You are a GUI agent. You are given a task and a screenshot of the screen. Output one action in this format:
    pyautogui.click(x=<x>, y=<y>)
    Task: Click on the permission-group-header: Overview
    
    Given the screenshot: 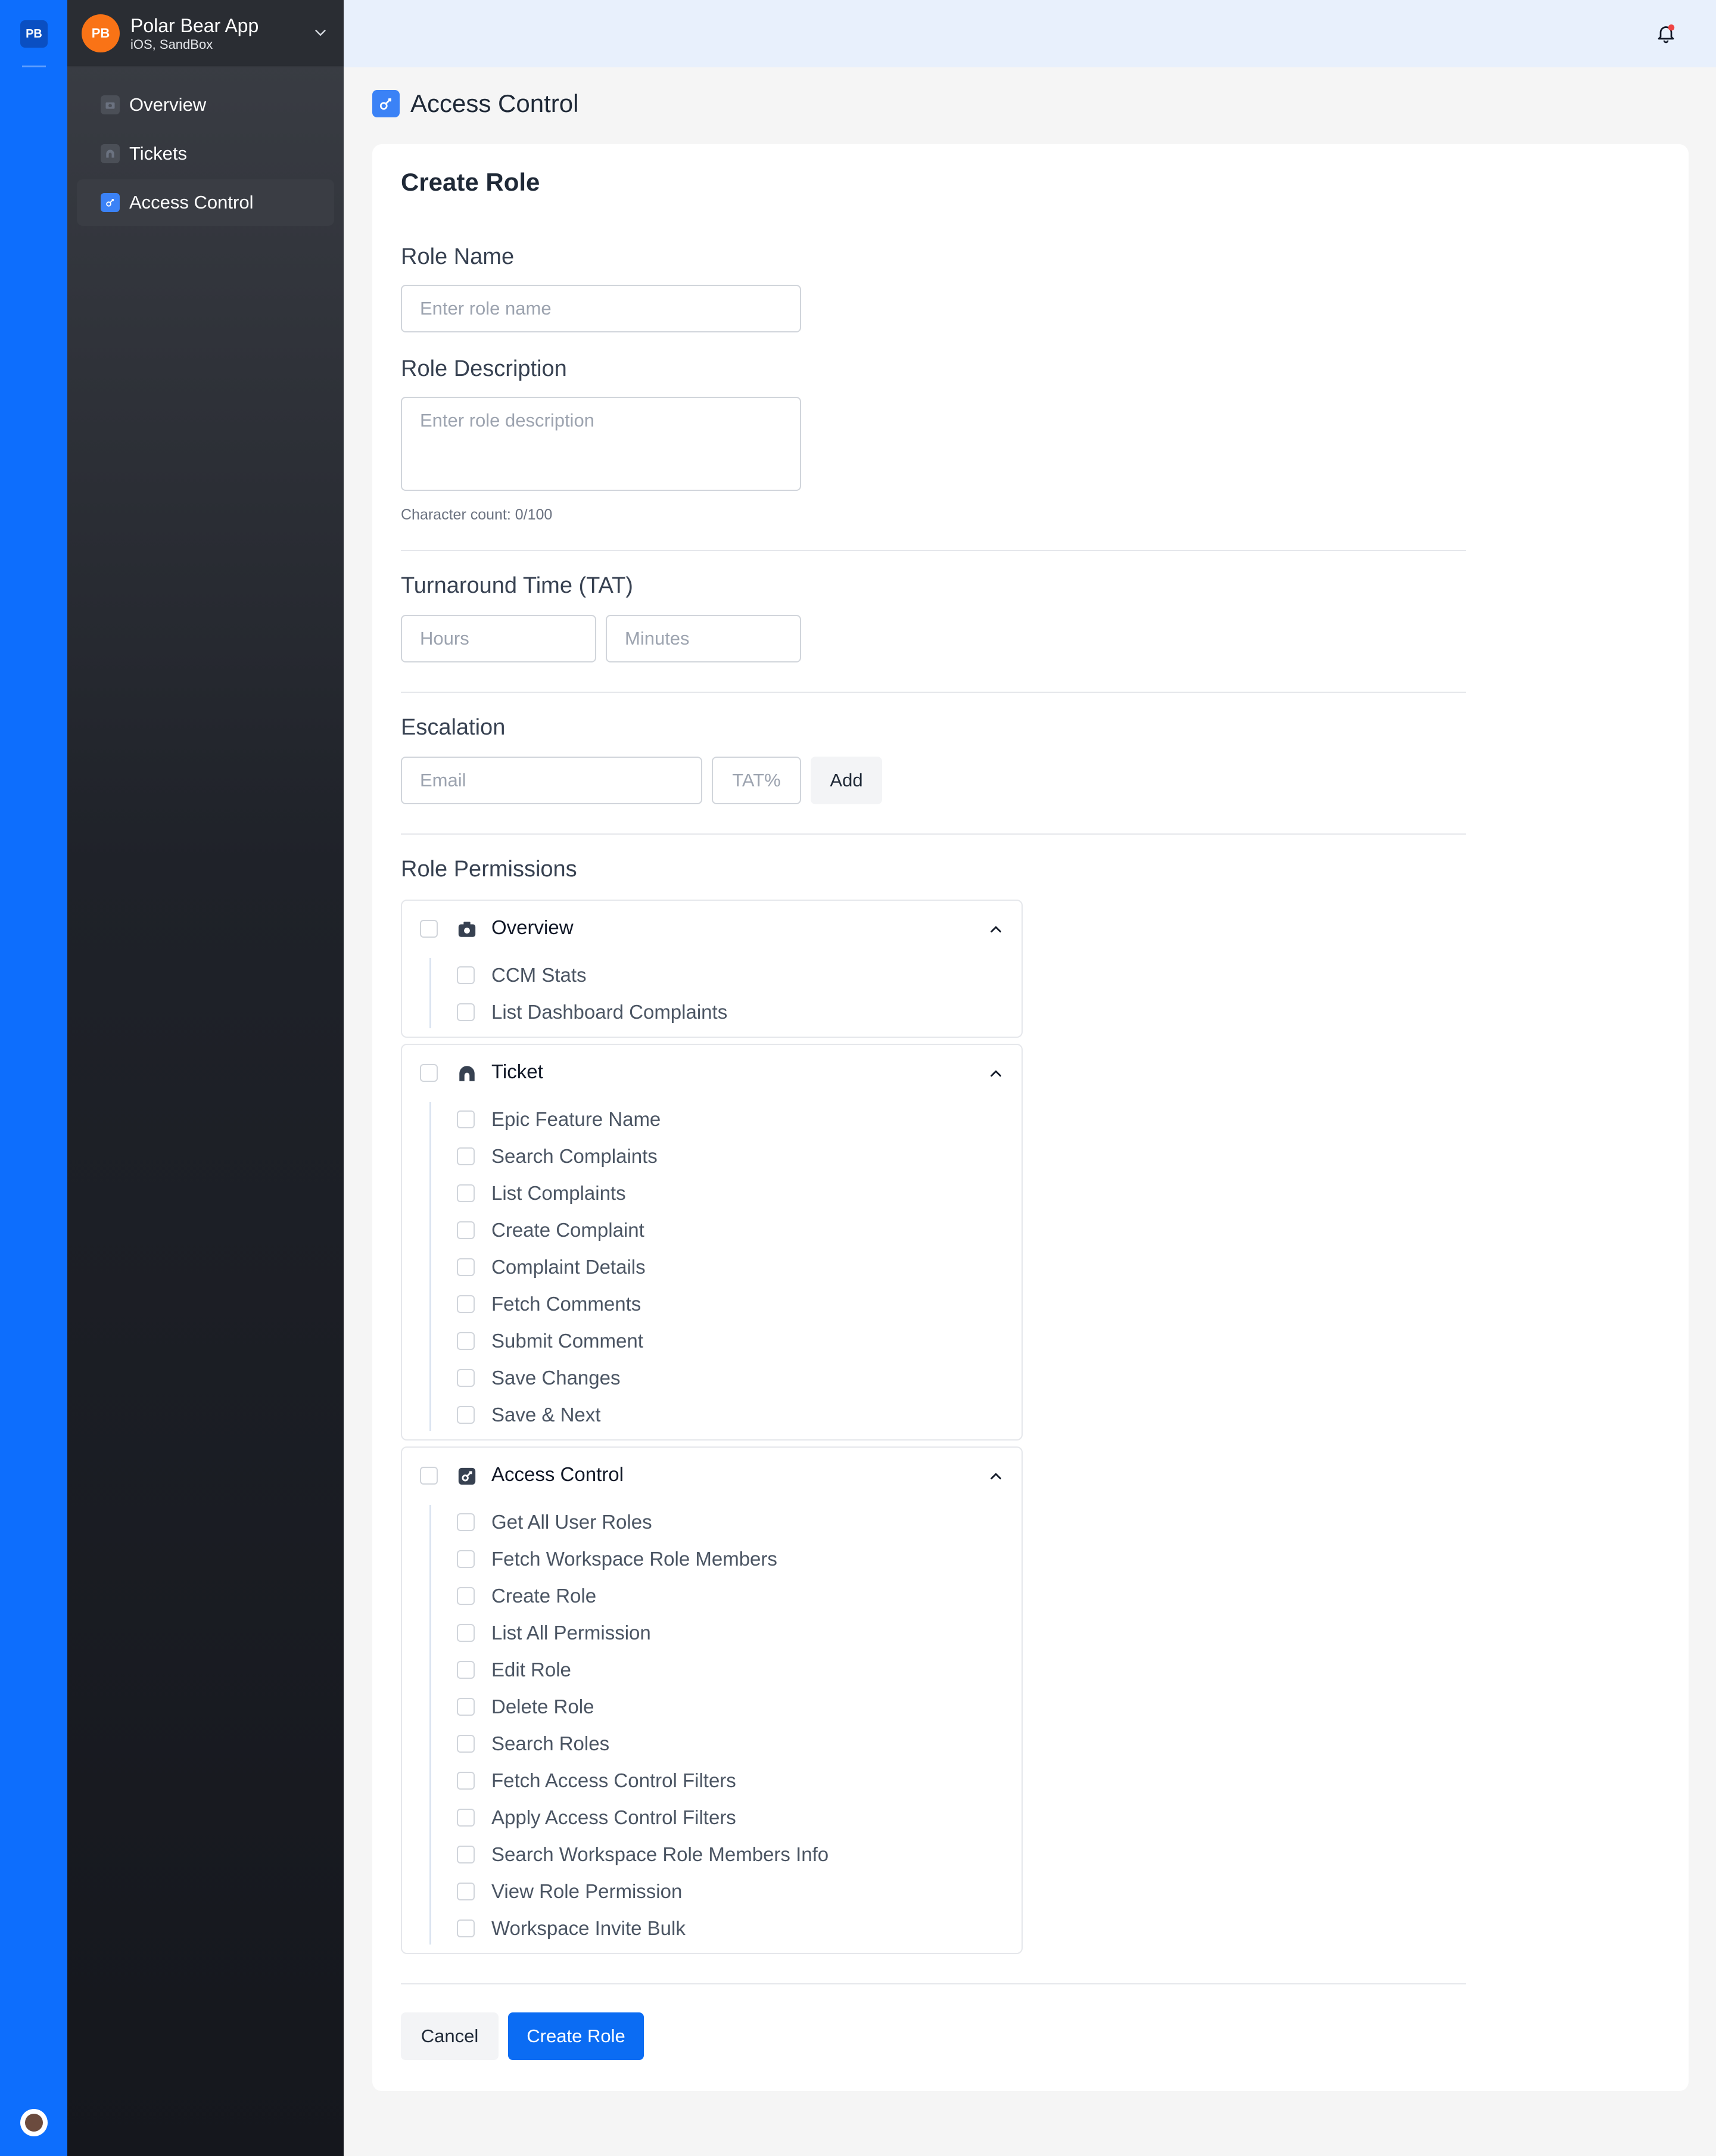 What is the action you would take?
    pyautogui.click(x=711, y=929)
    